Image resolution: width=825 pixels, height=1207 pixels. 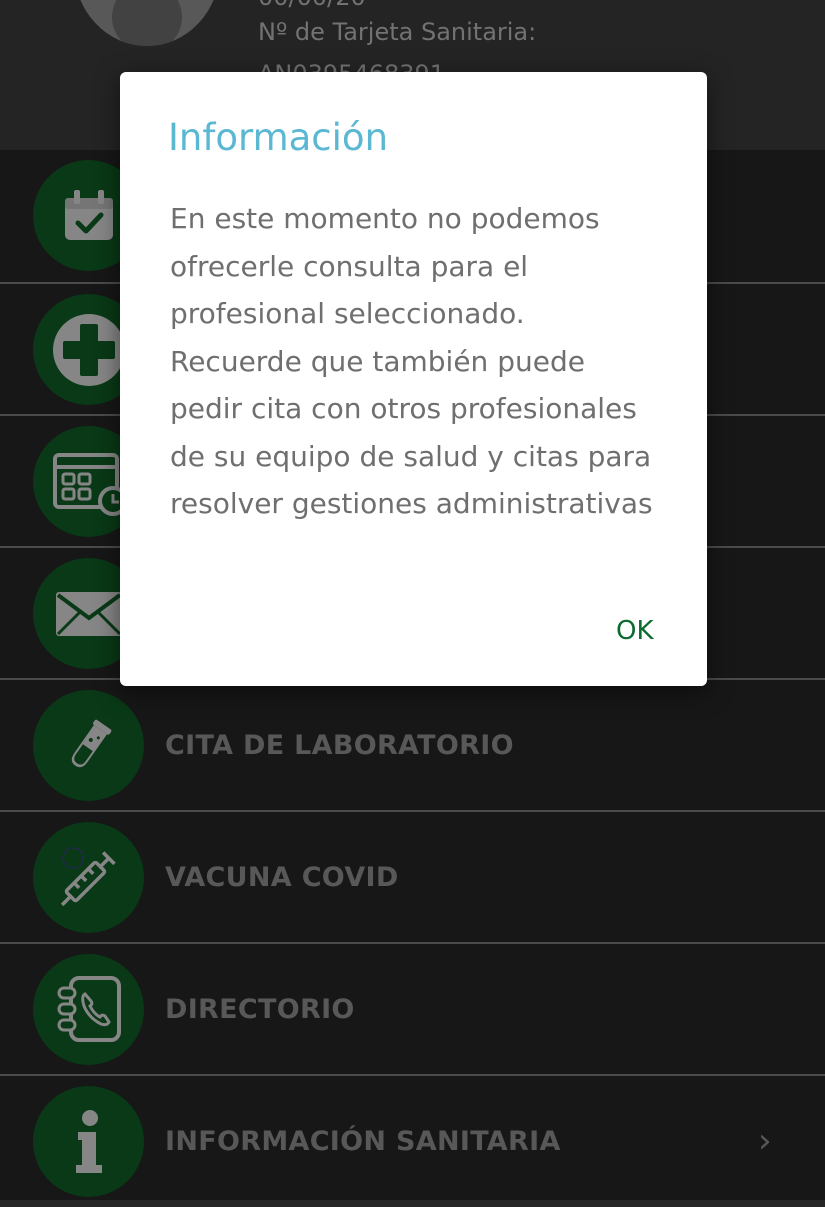 What do you see at coordinates (278, 137) in the screenshot?
I see `dialog-title: Información` at bounding box center [278, 137].